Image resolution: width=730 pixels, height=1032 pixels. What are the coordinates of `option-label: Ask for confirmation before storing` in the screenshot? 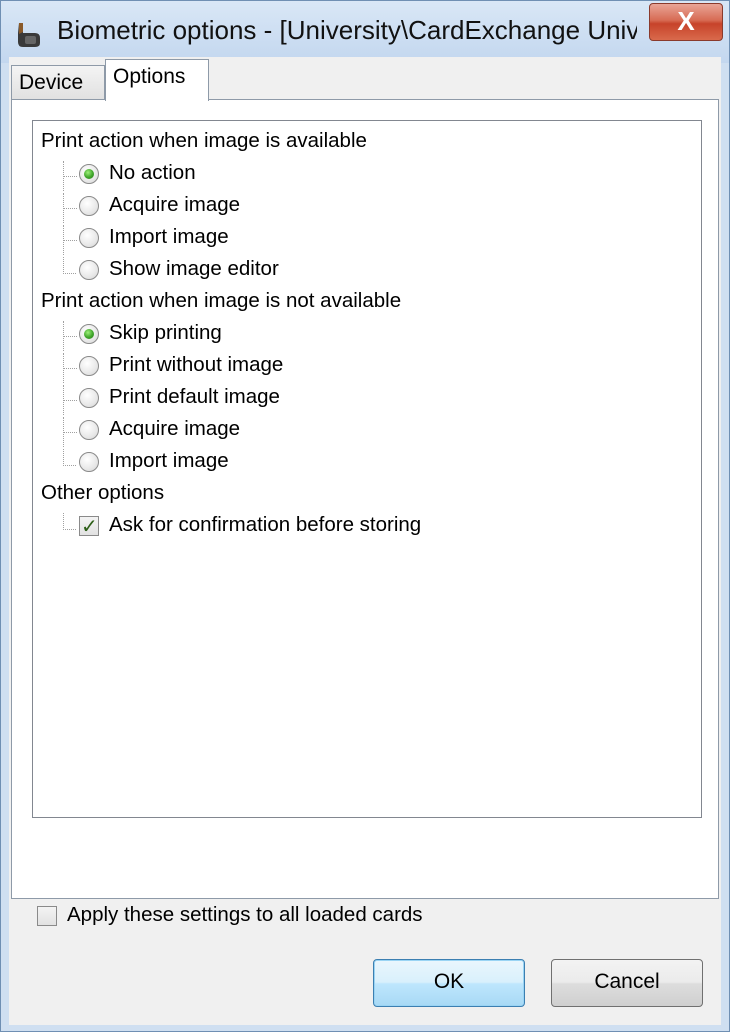 It's located at (265, 524).